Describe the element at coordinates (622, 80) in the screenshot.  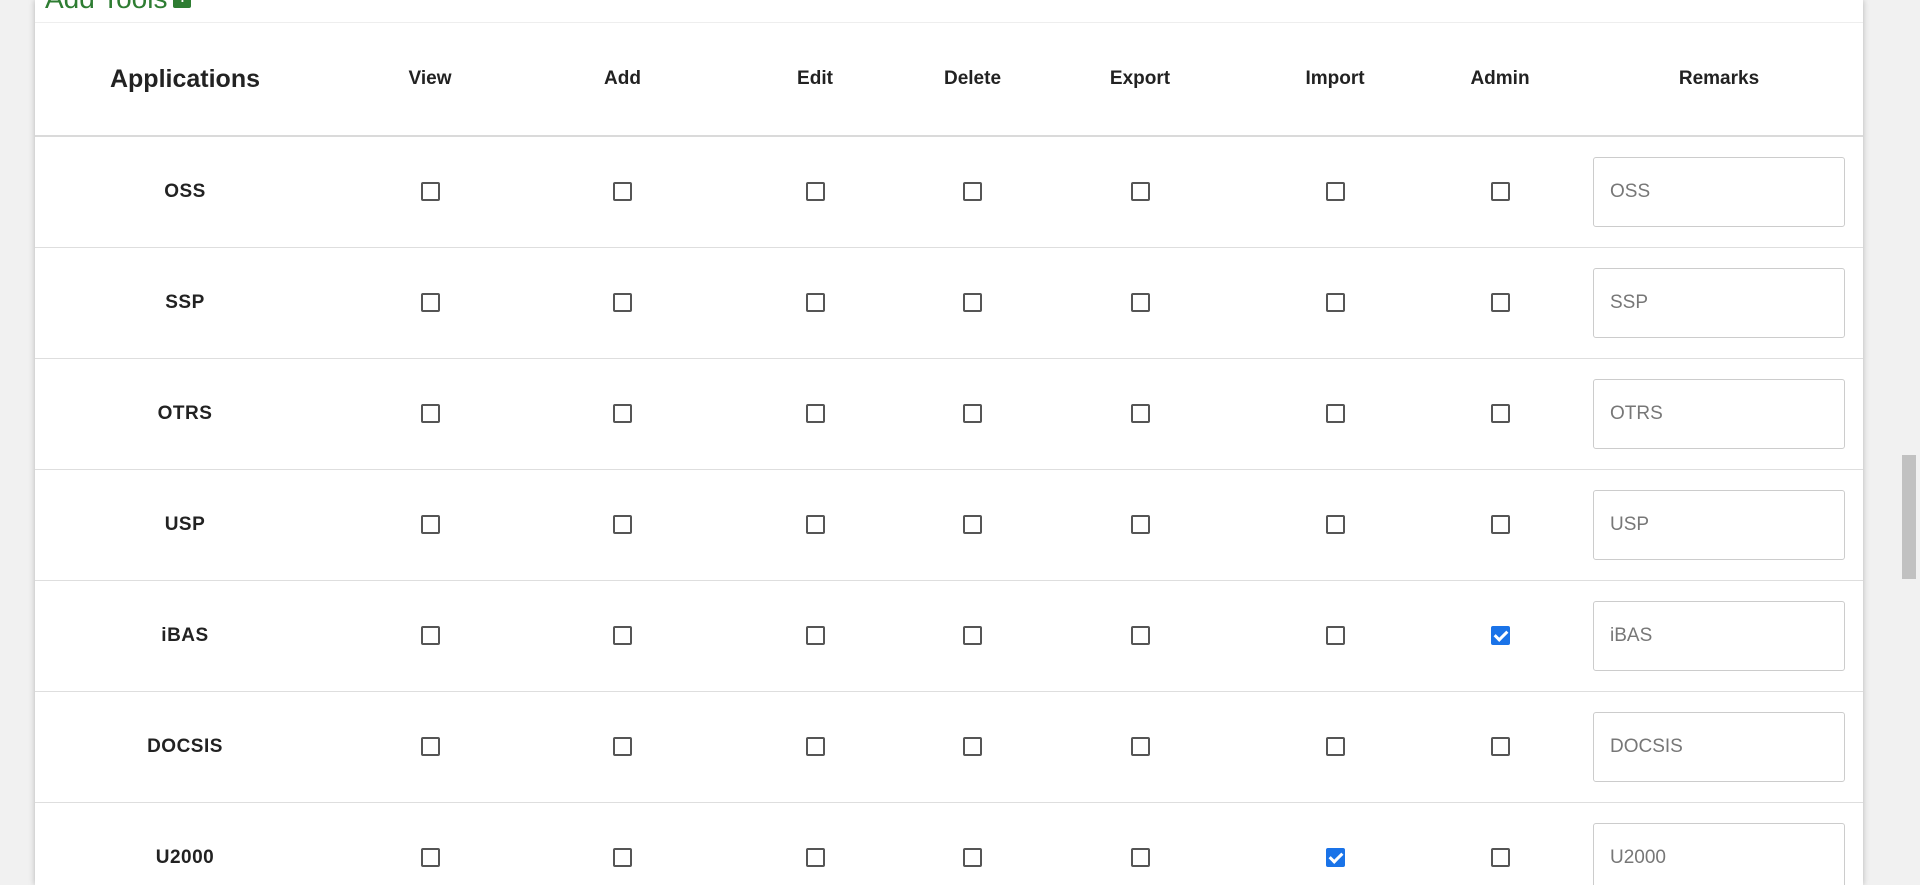
I see `column-header-add: Add` at that location.